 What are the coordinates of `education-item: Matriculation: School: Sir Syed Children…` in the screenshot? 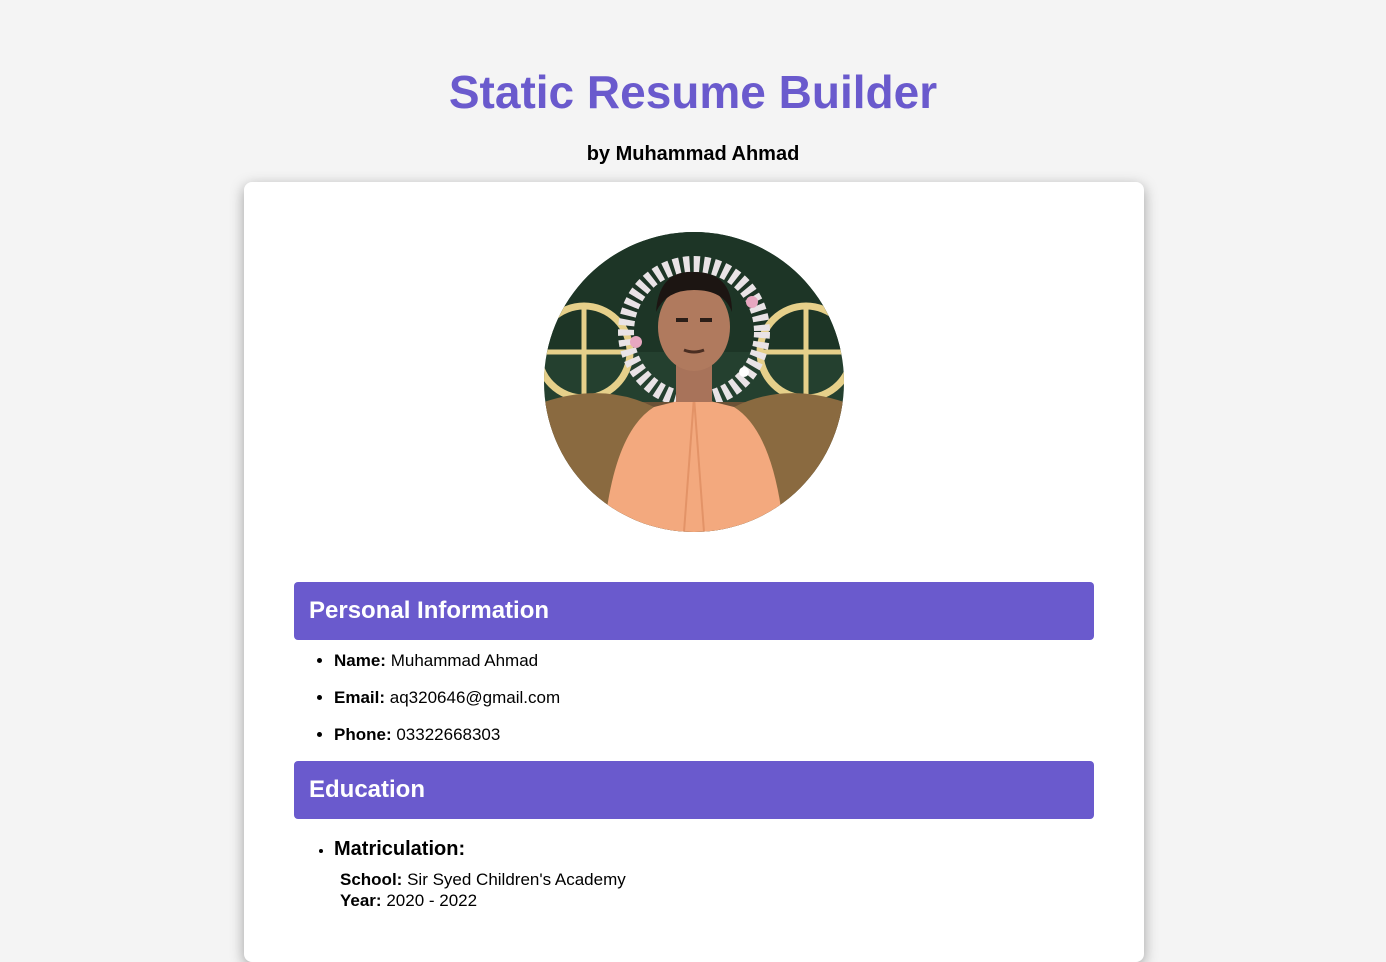 It's located at (714, 870).